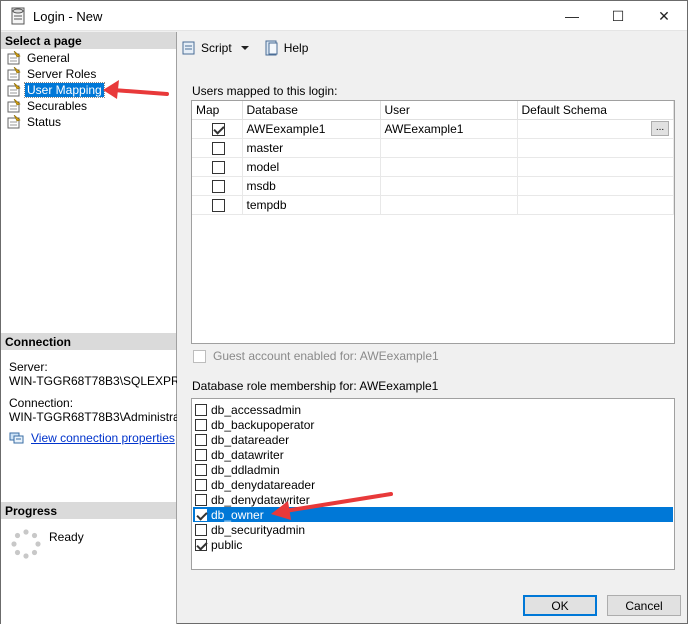  Describe the element at coordinates (433, 469) in the screenshot. I see `role-item-db-ddladmin: db_ddladmin` at that location.